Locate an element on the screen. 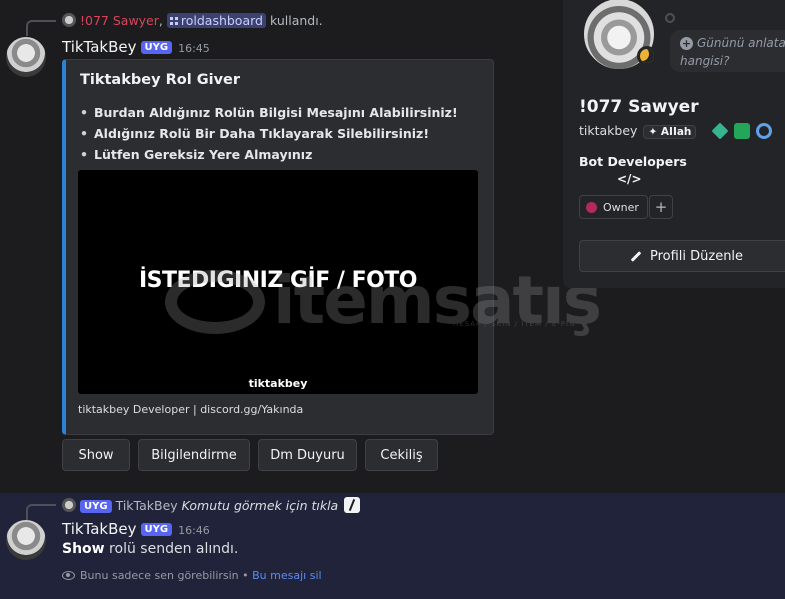  embed-line: Lütfen Gereksiz Yere Almayınız is located at coordinates (269, 154).